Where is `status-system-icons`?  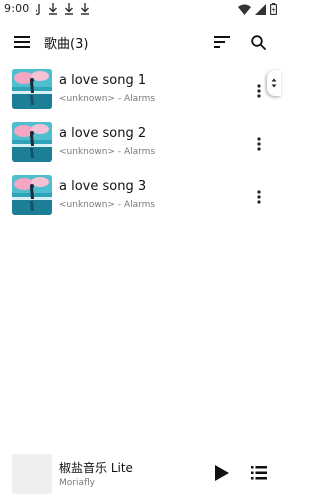
status-system-icons is located at coordinates (258, 9).